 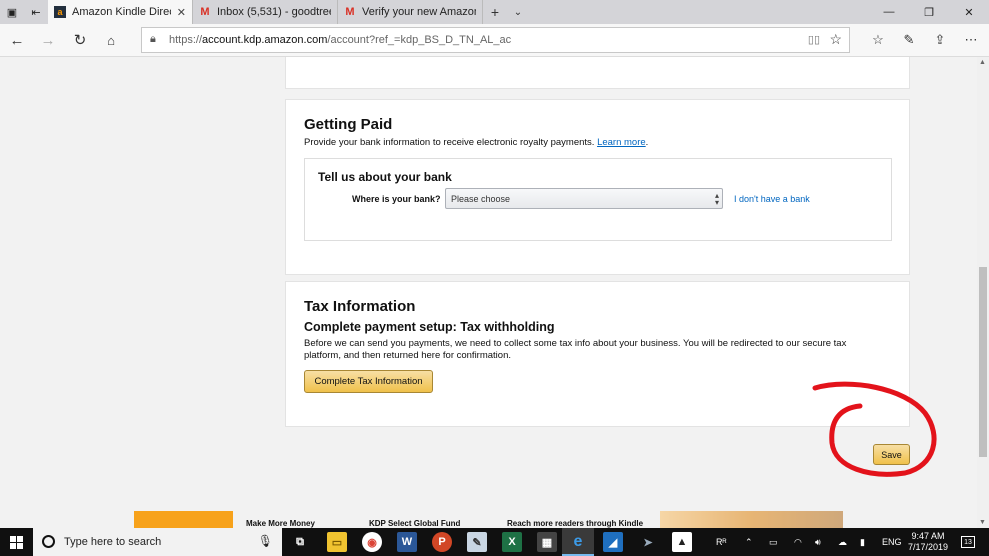 I want to click on onedrive-icon: ☁, so click(x=842, y=542).